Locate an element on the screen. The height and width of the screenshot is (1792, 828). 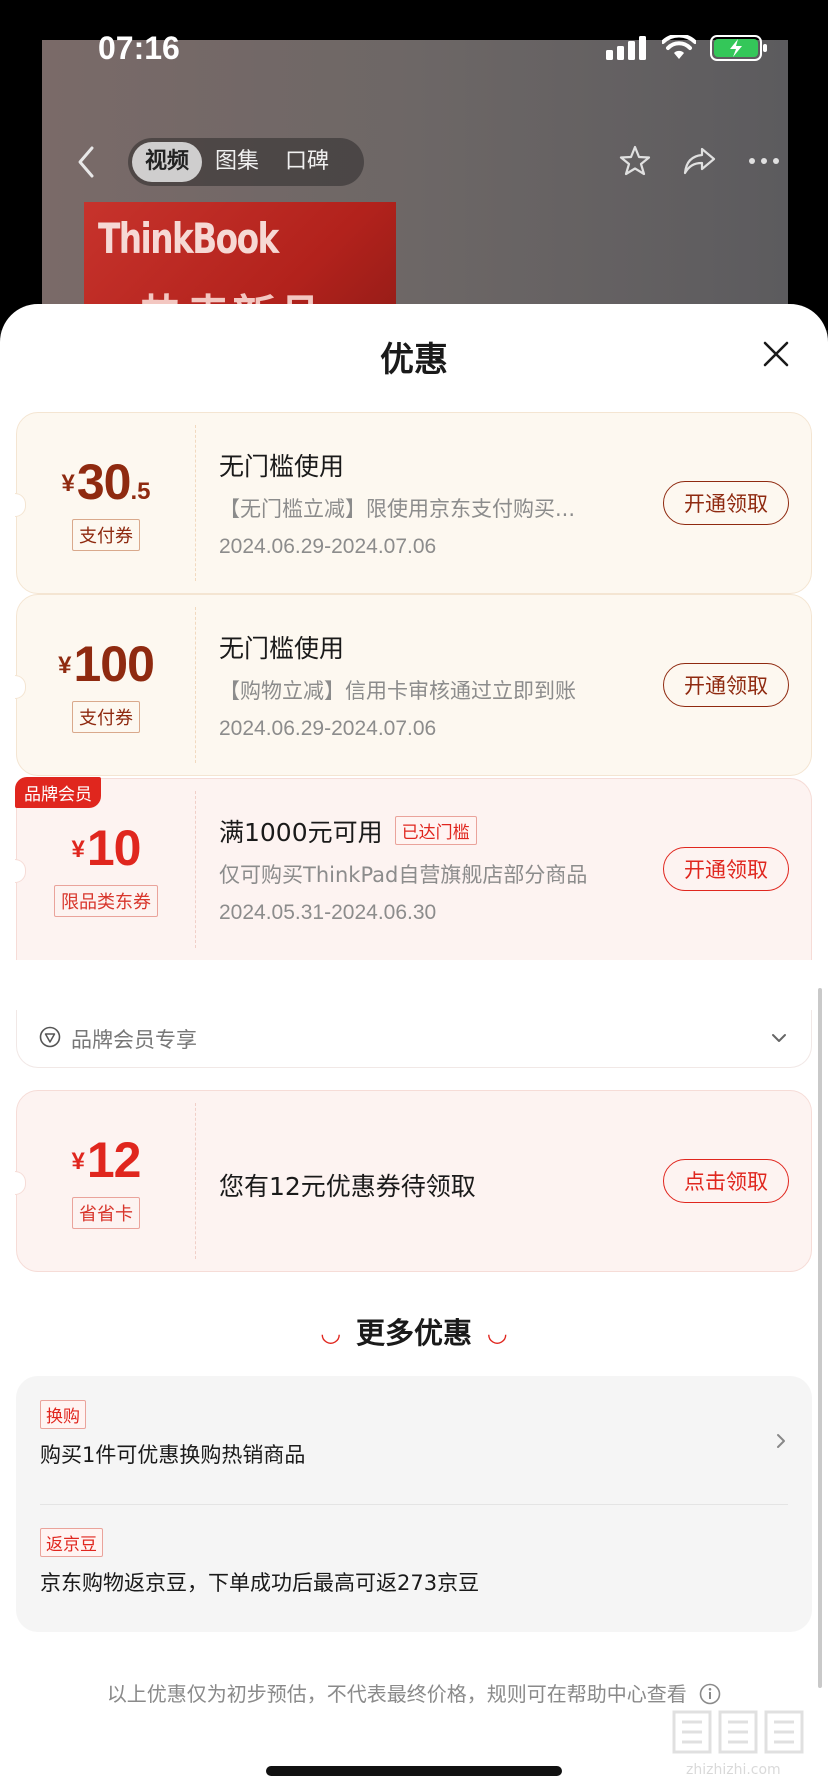
list-item: 换购 购买1件可优惠换购热销商品 is located at coordinates (414, 1434).